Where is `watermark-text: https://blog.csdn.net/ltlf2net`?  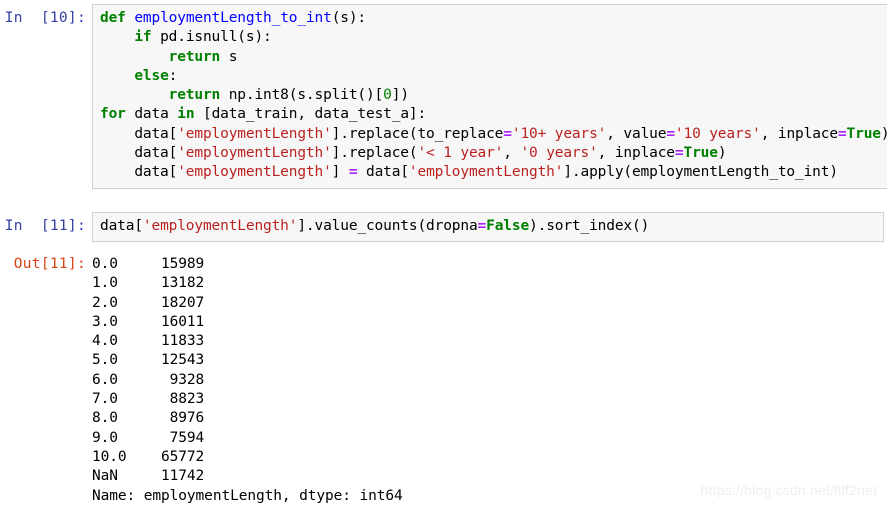
watermark-text: https://blog.csdn.net/ltlf2net is located at coordinates (788, 490).